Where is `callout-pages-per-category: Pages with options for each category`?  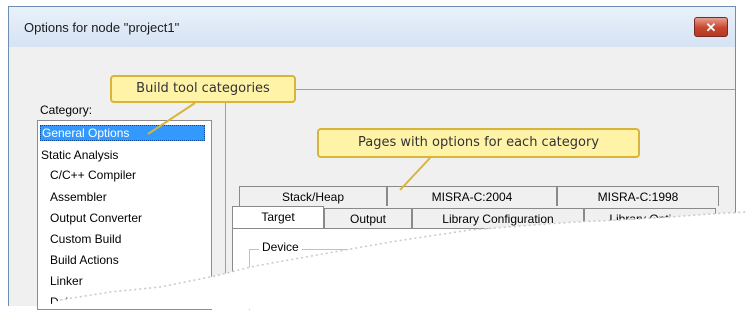 callout-pages-per-category: Pages with options for each category is located at coordinates (478, 143).